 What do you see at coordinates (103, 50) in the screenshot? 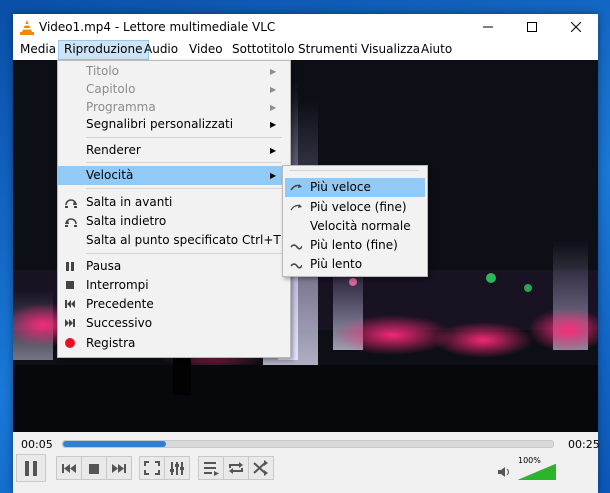
I see `menu-riproduzione: Riproduzione` at bounding box center [103, 50].